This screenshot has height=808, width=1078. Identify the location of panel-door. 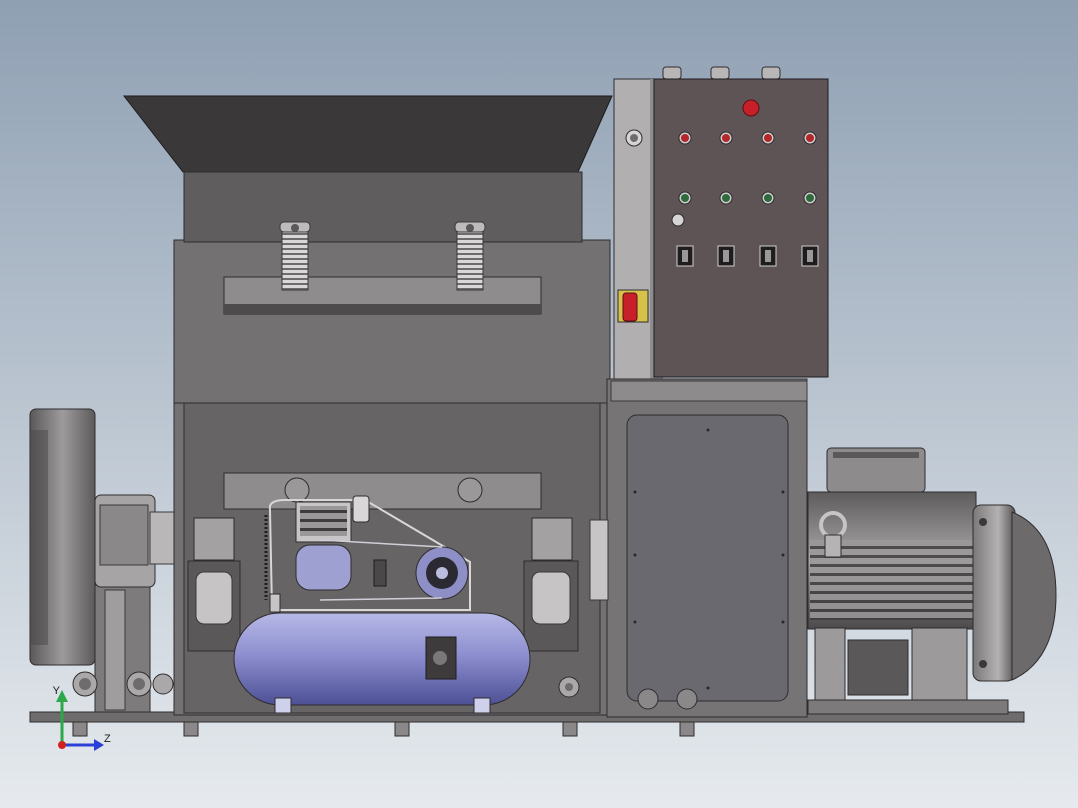
(741, 228).